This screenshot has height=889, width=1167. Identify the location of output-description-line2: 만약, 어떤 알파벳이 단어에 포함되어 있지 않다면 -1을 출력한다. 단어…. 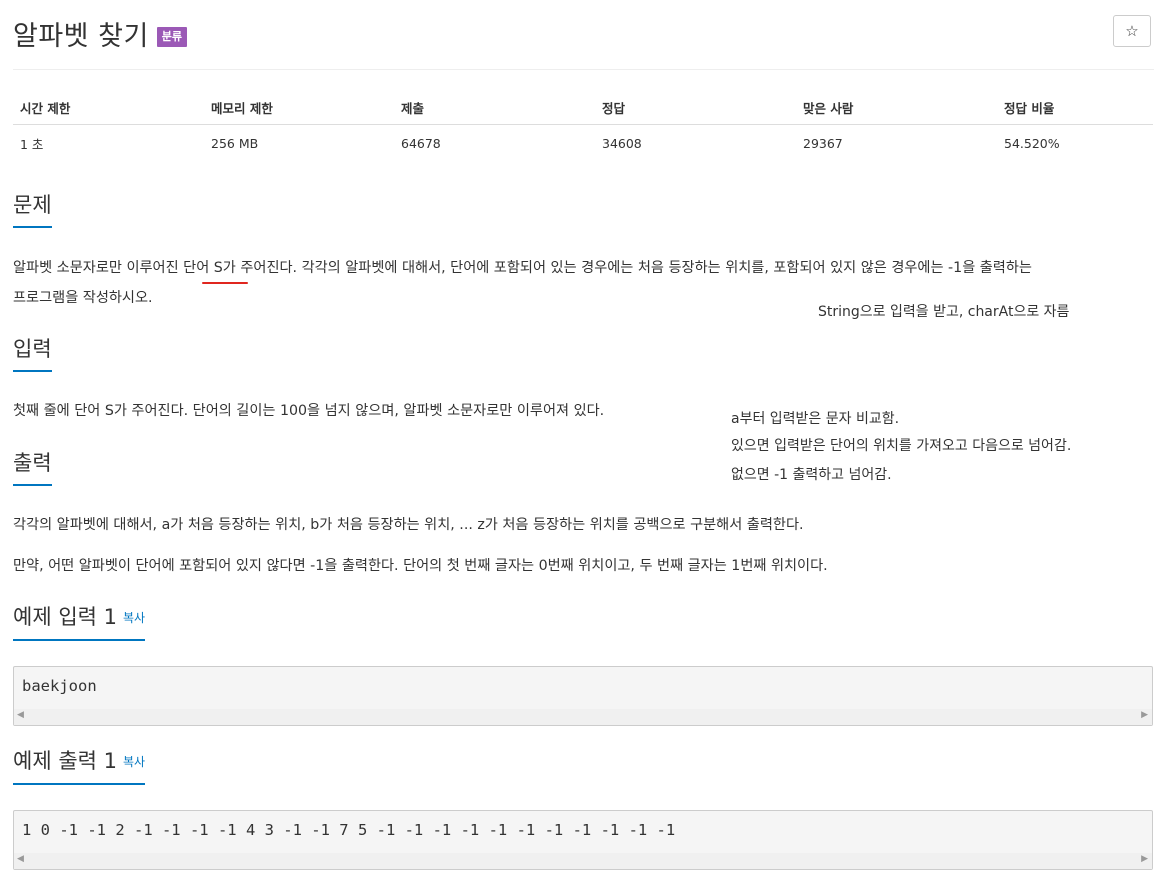
(420, 566).